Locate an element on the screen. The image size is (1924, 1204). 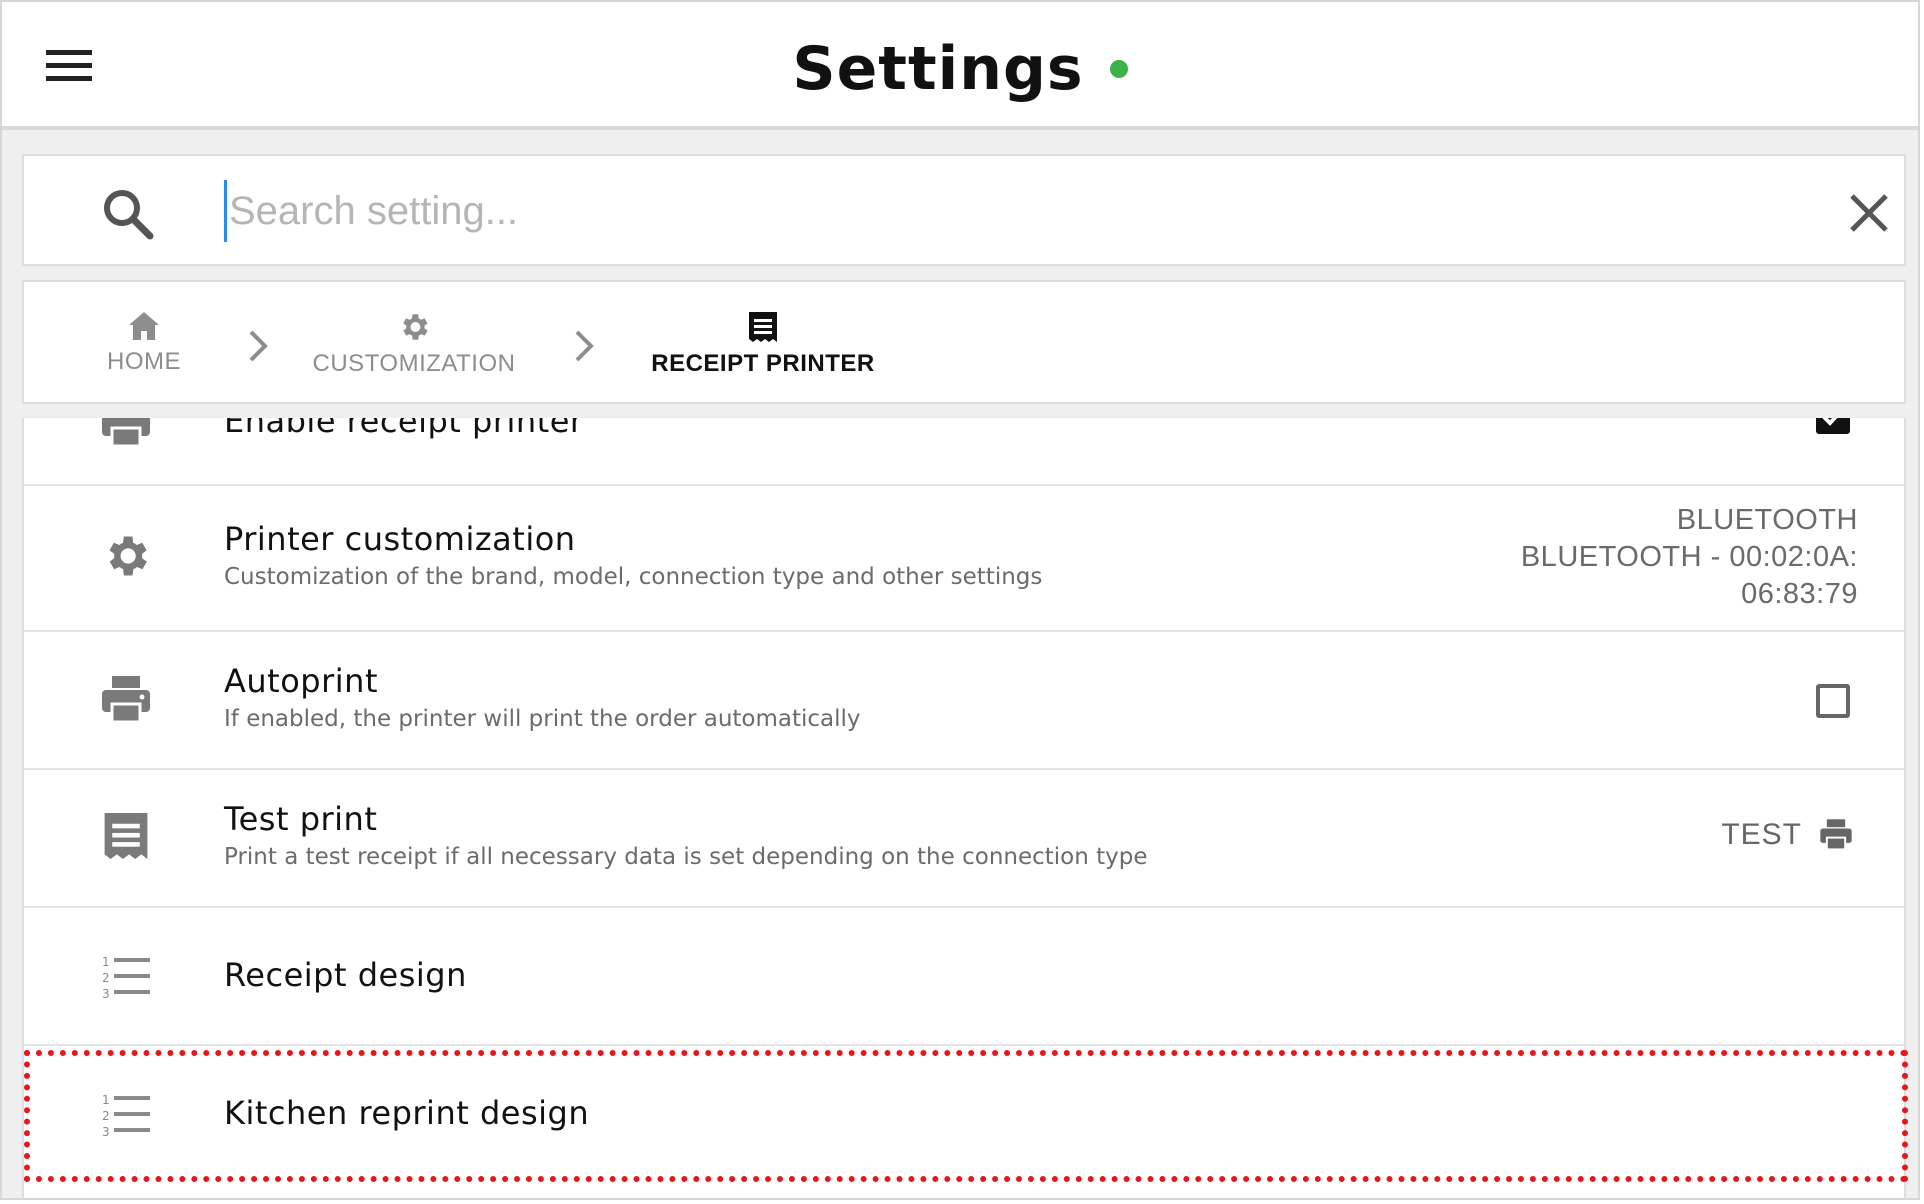
breadcrumb-customization: CUSTOMIZATION is located at coordinates (414, 344).